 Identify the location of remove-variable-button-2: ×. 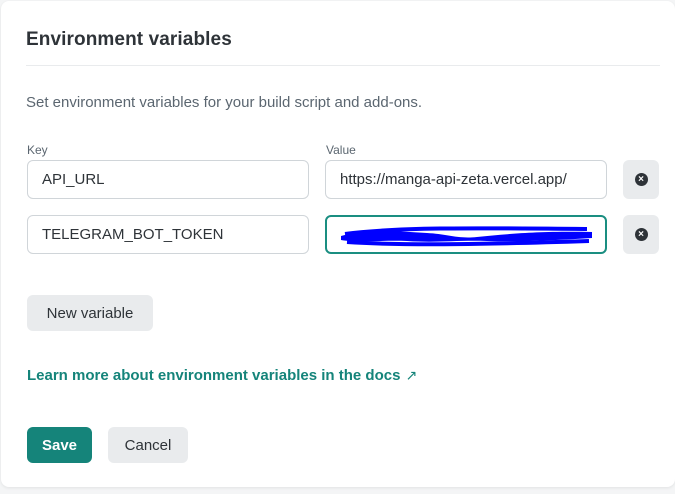
(641, 234).